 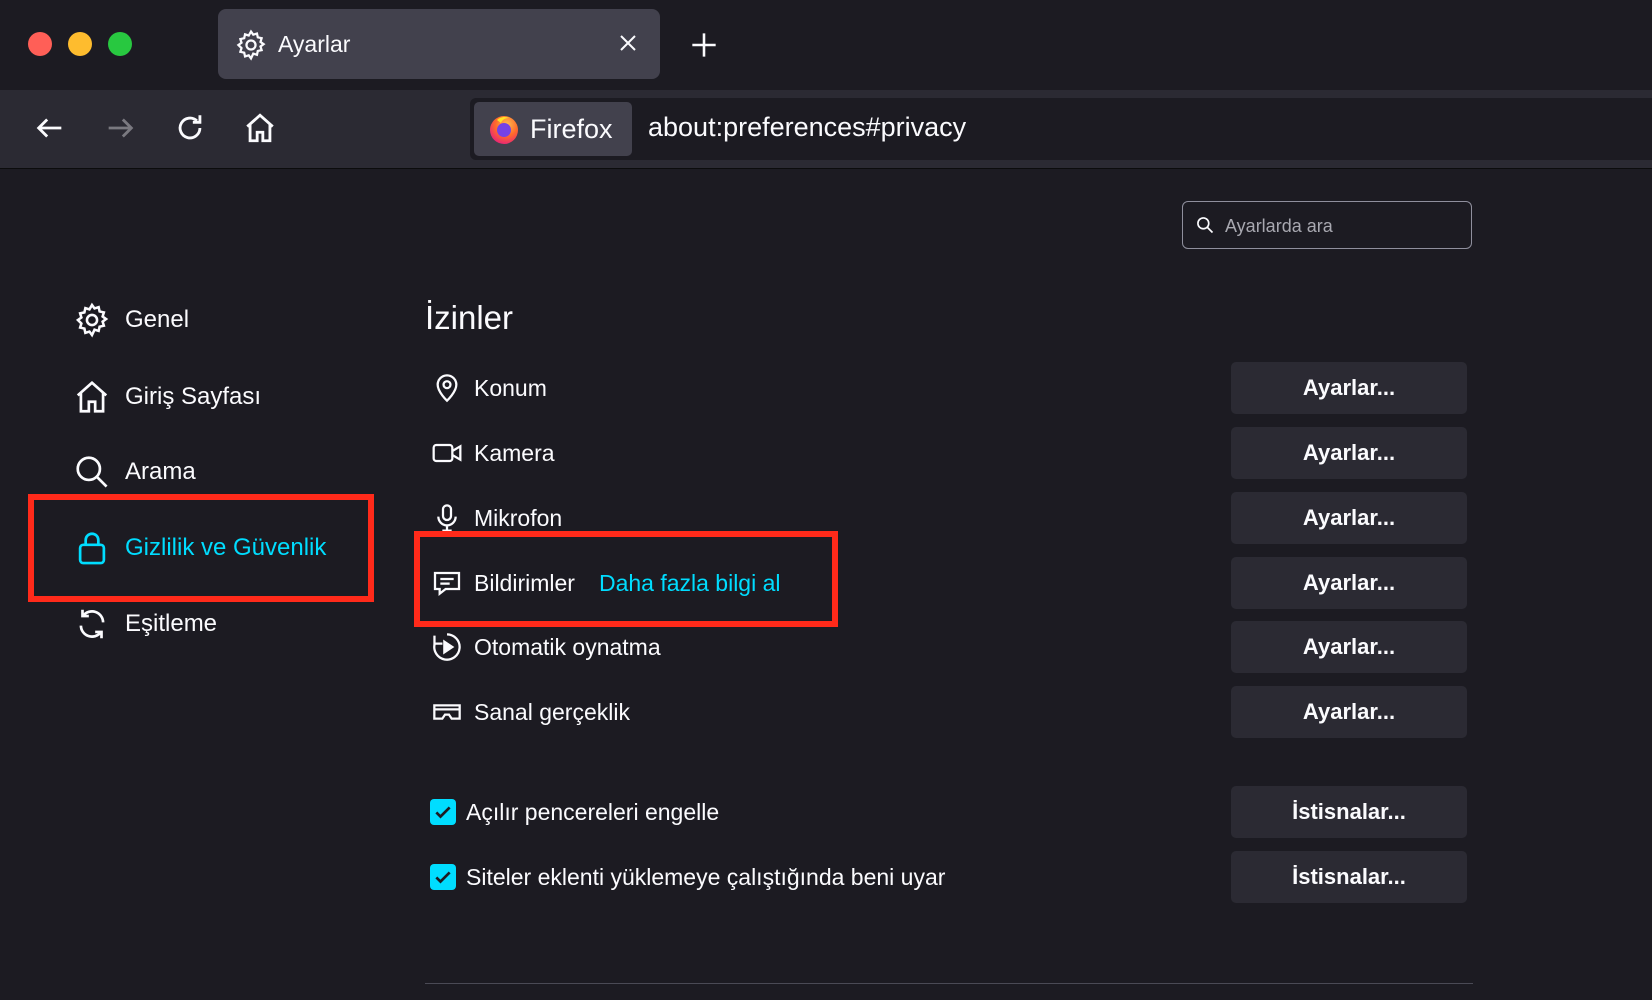 I want to click on highlight-box-sidebar, so click(x=201, y=548).